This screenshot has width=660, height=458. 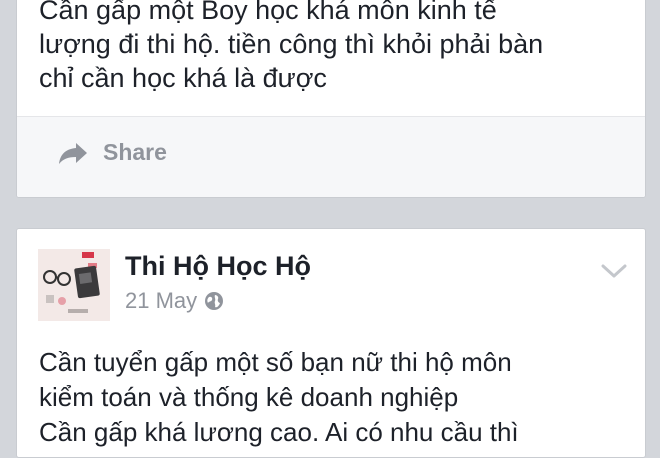 What do you see at coordinates (275, 362) in the screenshot?
I see `post-text-line: Cần tuyển gấp một số bạn nữ thi hộ môn` at bounding box center [275, 362].